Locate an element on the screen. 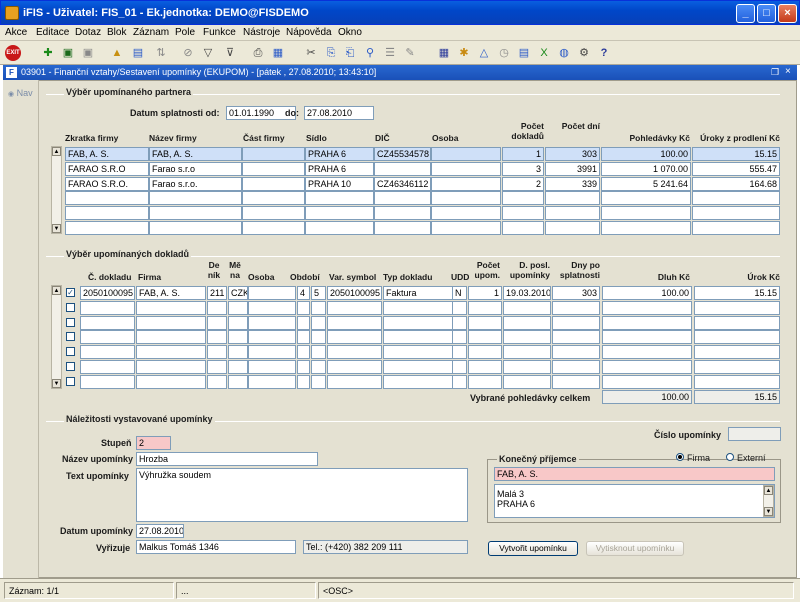 The image size is (800, 602). close-button: × is located at coordinates (787, 13).